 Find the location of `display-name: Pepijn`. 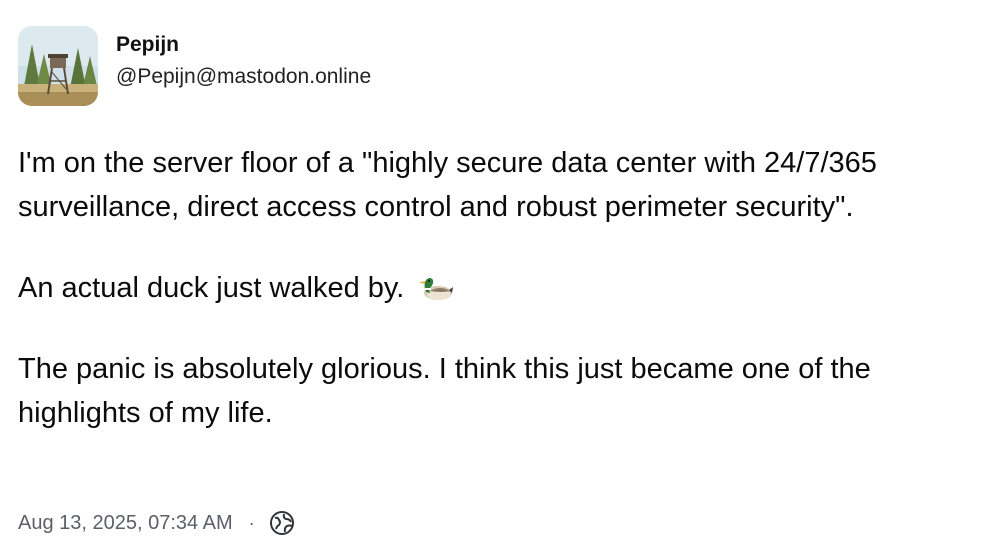

display-name: Pepijn is located at coordinates (243, 45).